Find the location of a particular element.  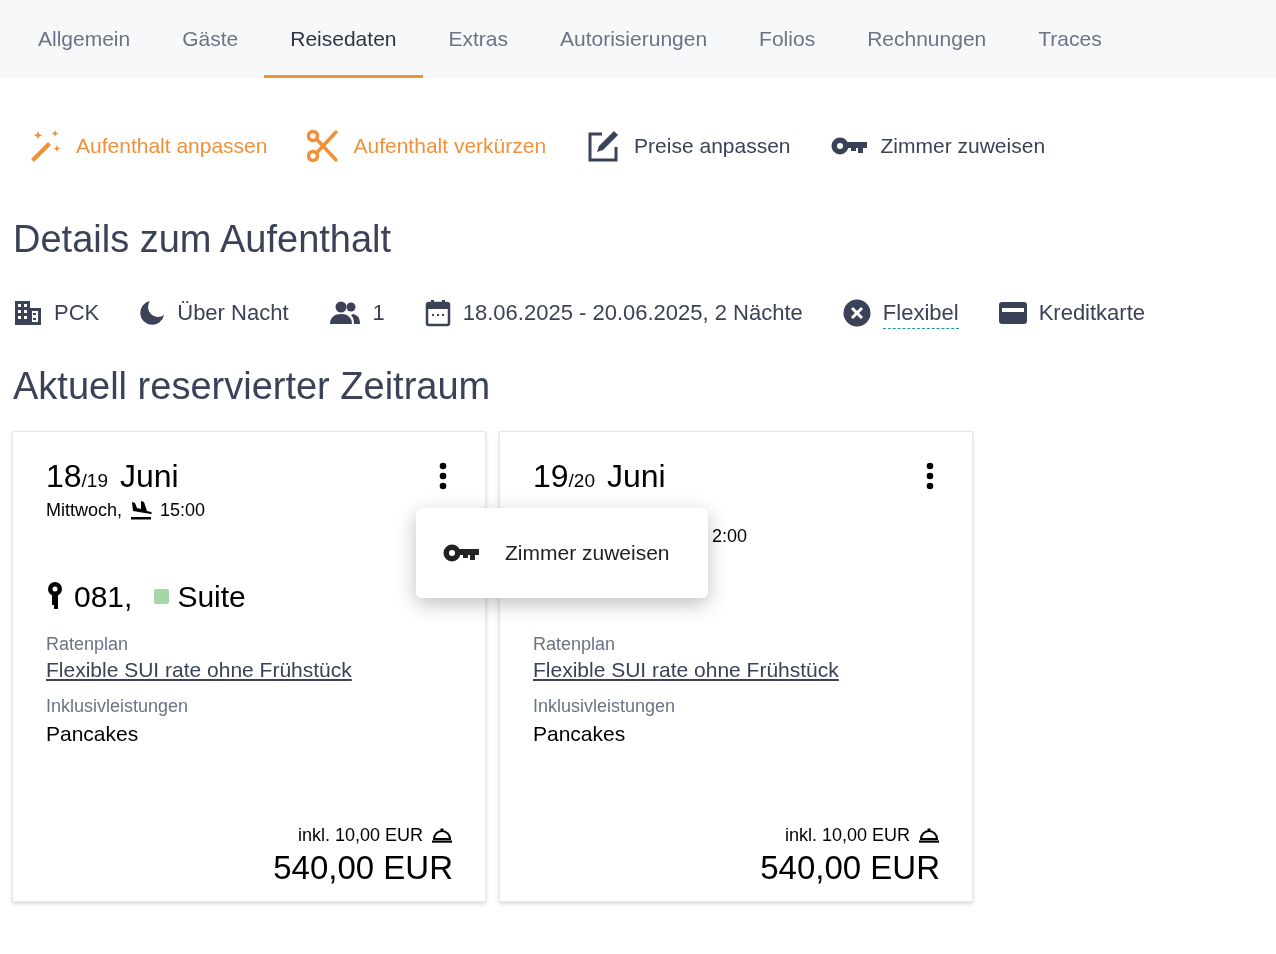

tab: Extras is located at coordinates (478, 39).